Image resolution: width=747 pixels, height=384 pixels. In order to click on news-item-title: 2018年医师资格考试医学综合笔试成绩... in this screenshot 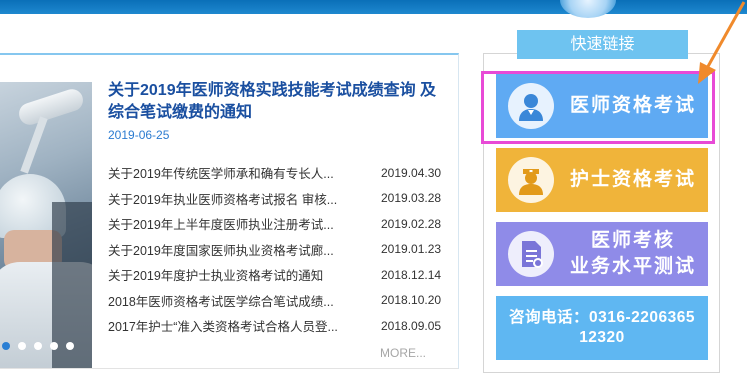, I will do `click(241, 300)`.